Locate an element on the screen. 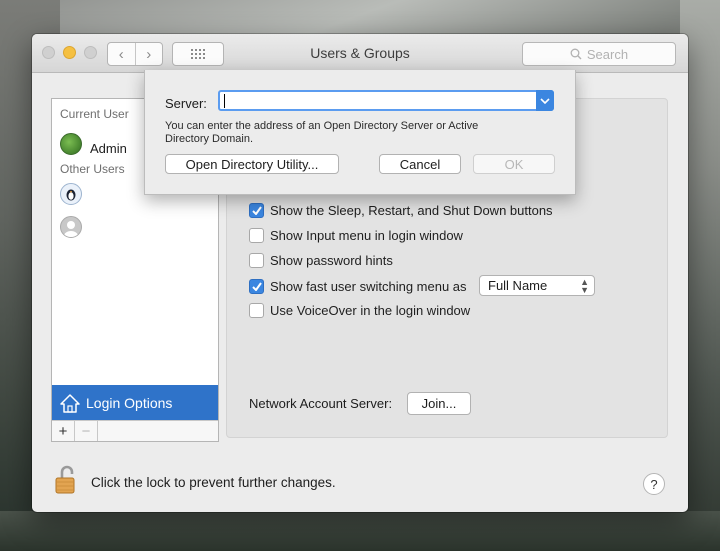 The height and width of the screenshot is (551, 720). option-label: Use VoiceOver in the login window is located at coordinates (370, 310).